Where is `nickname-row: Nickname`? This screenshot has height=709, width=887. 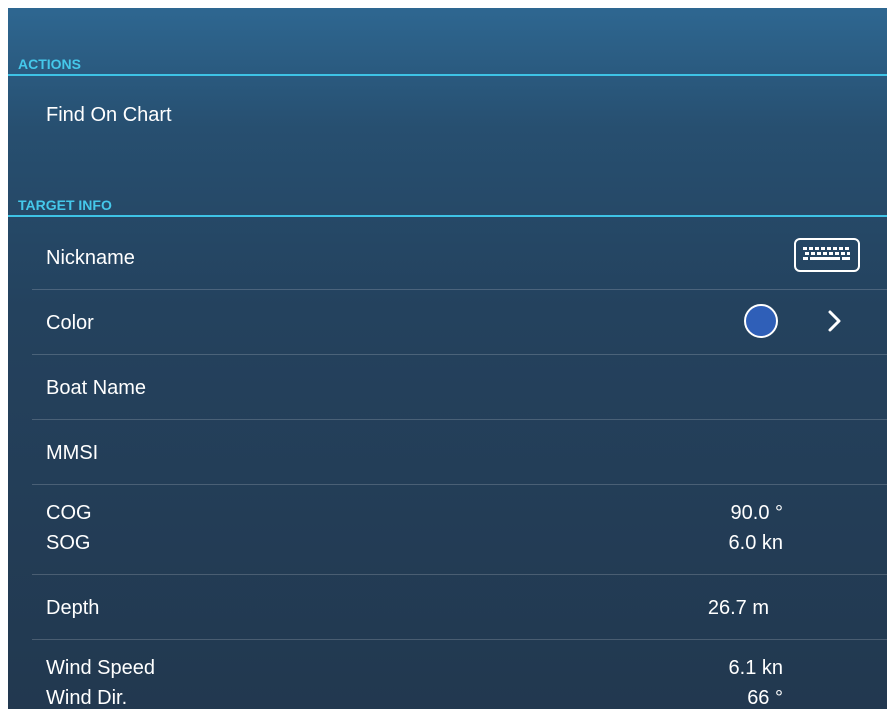 nickname-row: Nickname is located at coordinates (459, 257).